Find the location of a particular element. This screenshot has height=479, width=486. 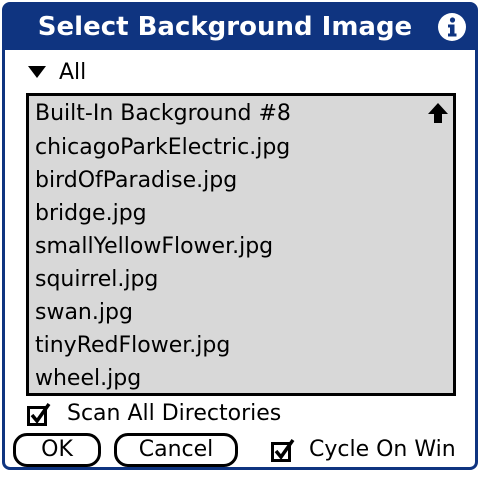

triangle-down-icon is located at coordinates (37, 72).